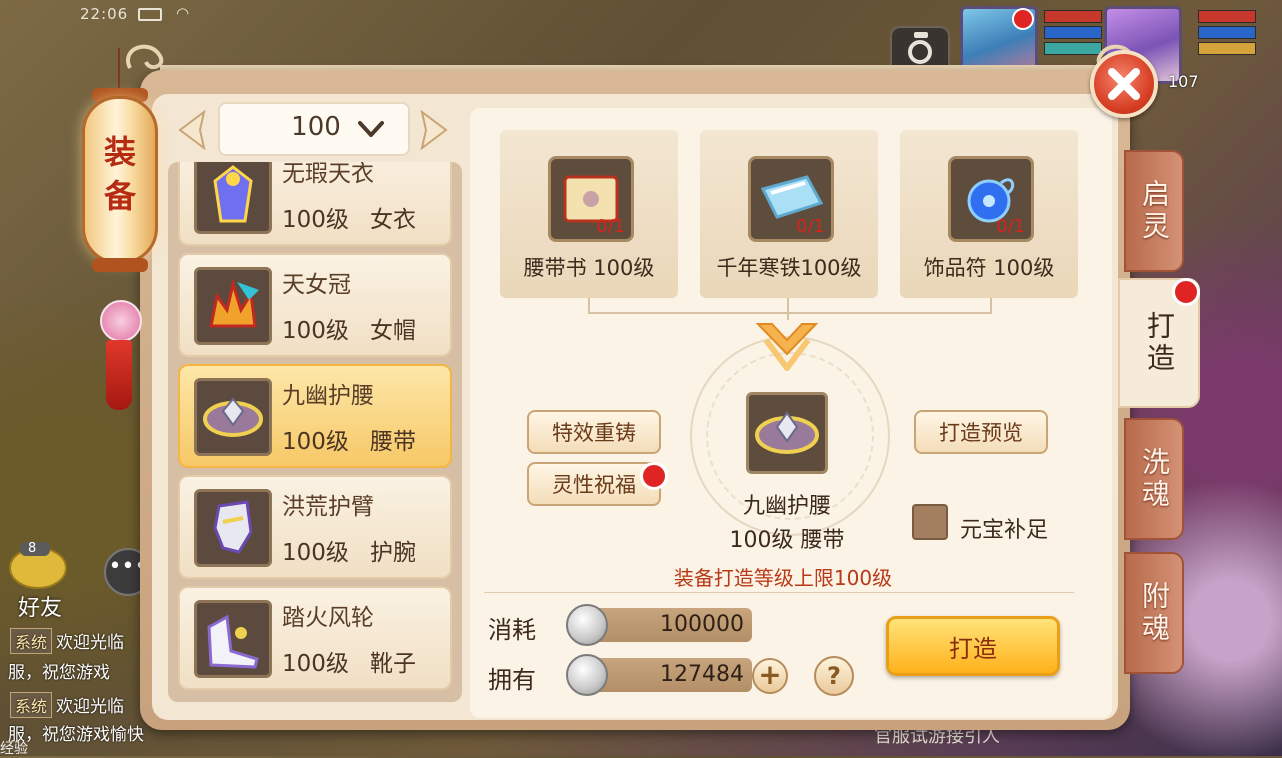 The image size is (1282, 758). Describe the element at coordinates (591, 199) in the screenshot. I see `scroll-icon: 0/1` at that location.